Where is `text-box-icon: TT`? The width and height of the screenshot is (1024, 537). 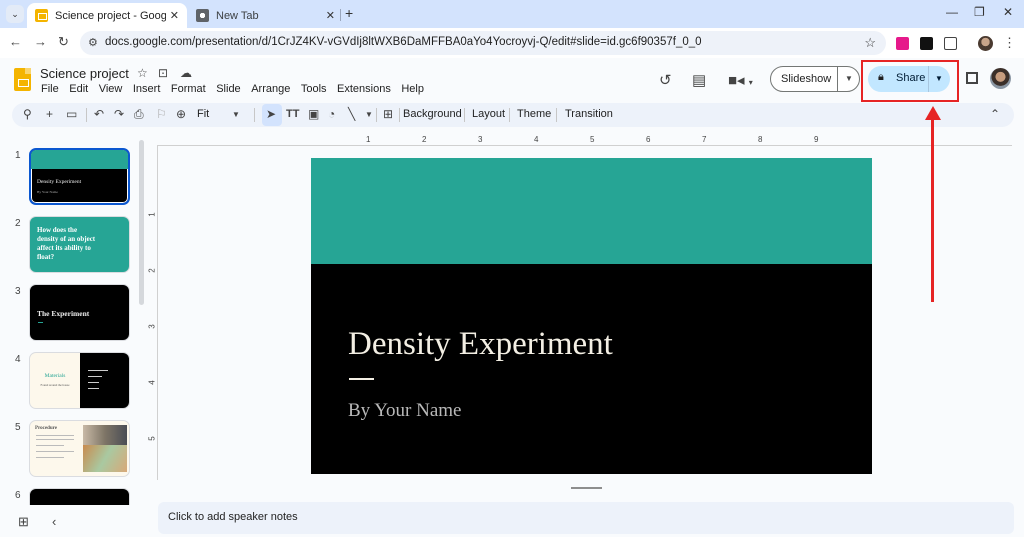
text-box-icon: TT is located at coordinates (292, 114).